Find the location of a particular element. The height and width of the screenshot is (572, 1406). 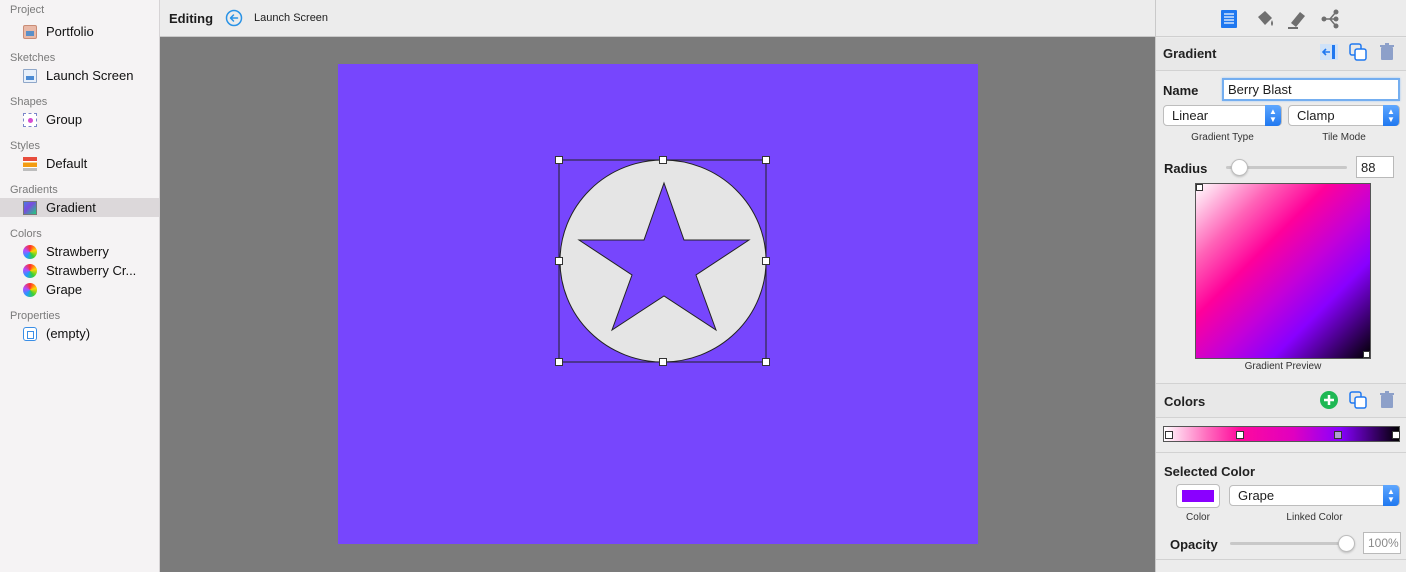

add-color-icon is located at coordinates (1329, 400).